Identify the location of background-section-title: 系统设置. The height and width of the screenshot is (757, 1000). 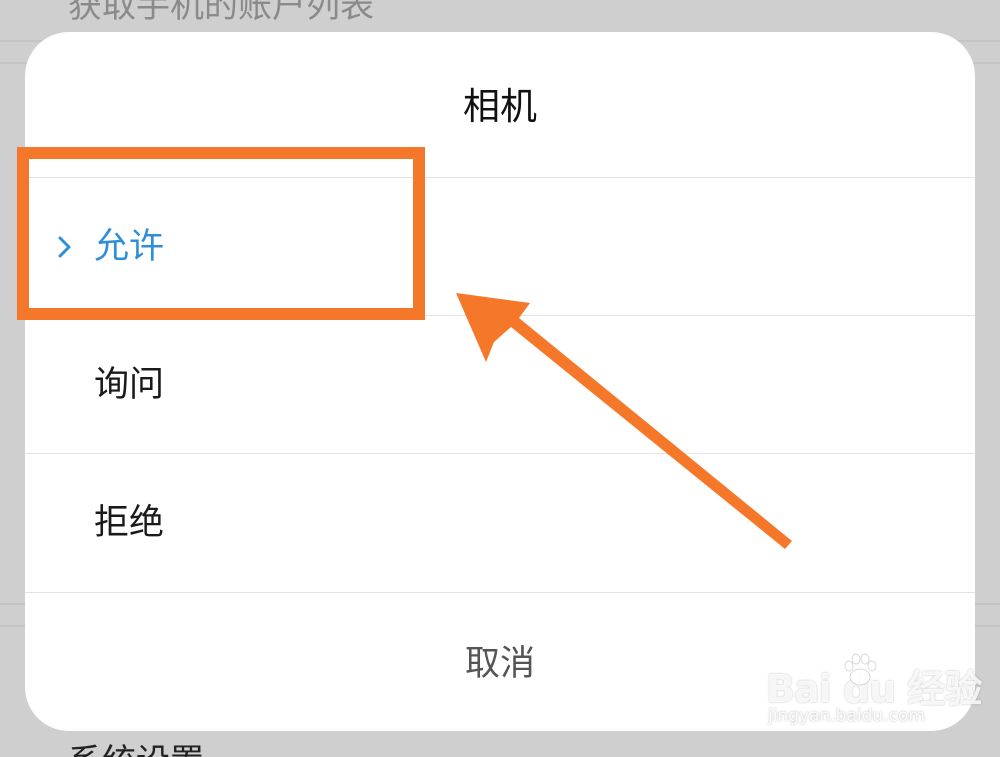
(136, 745).